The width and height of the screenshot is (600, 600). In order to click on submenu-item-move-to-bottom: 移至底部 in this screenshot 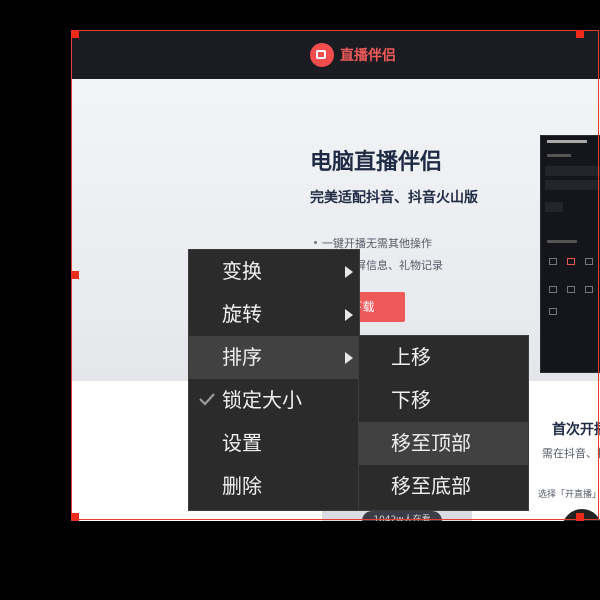, I will do `click(443, 486)`.